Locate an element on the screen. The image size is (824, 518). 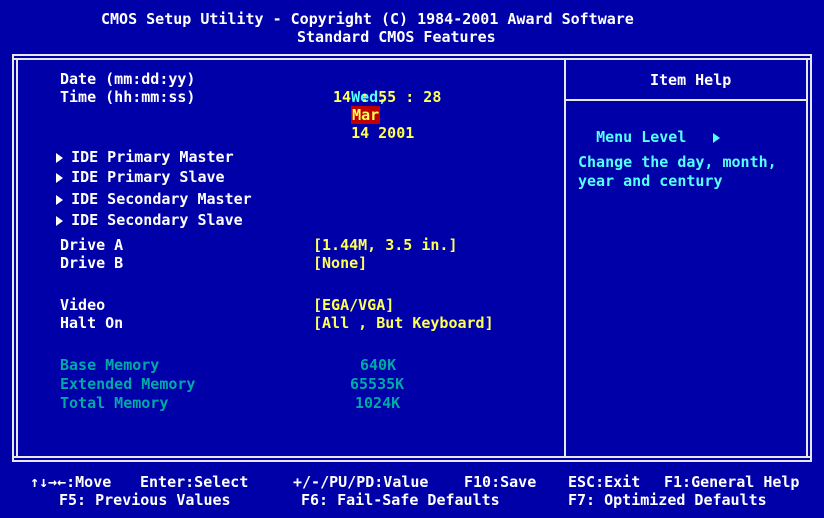
help-text-line2: year and century is located at coordinates (650, 181).